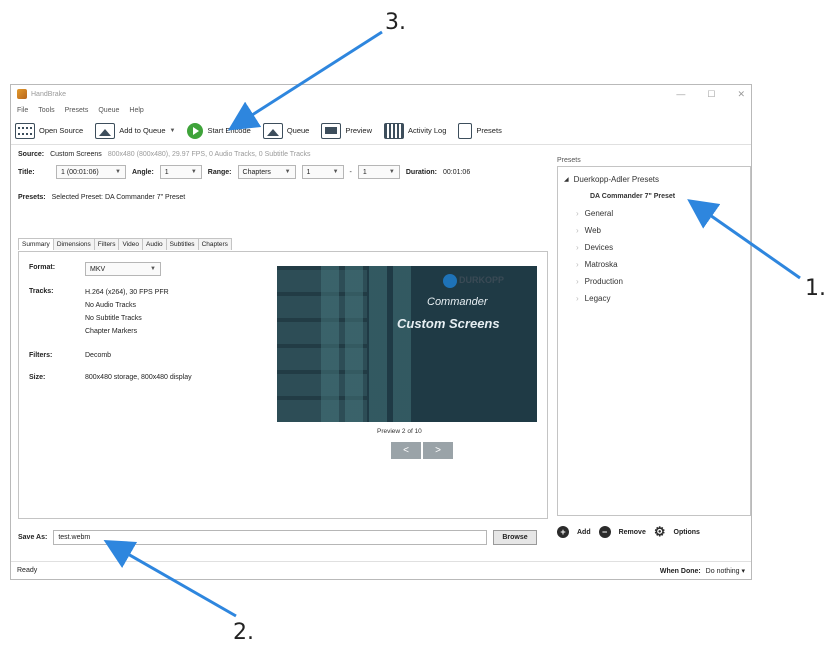 This screenshot has width=837, height=648. What do you see at coordinates (654, 230) in the screenshot?
I see `preset-category: Web` at bounding box center [654, 230].